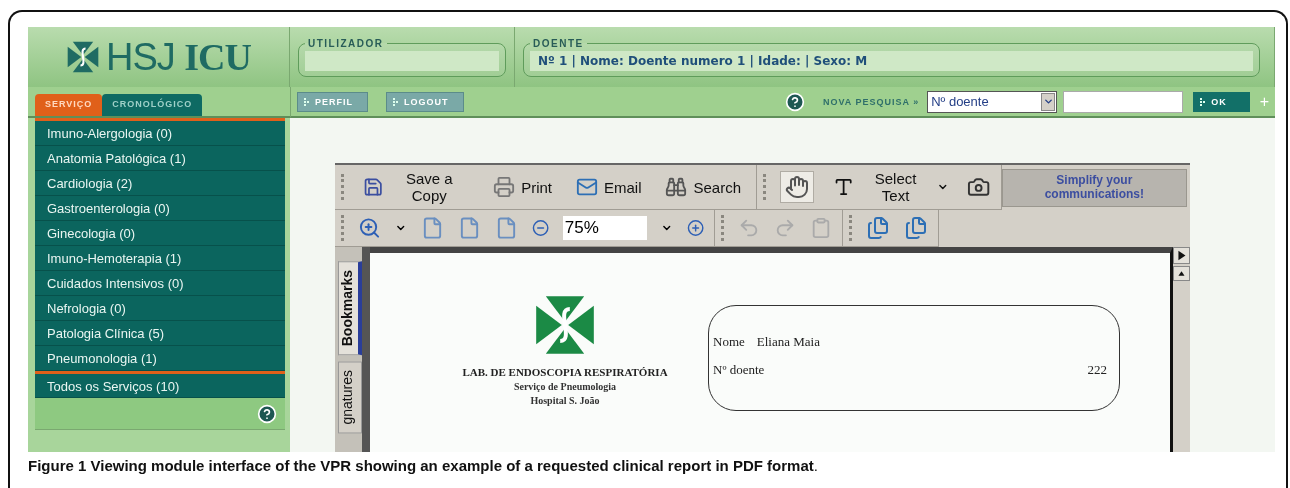  I want to click on hand-tool-button, so click(797, 187).